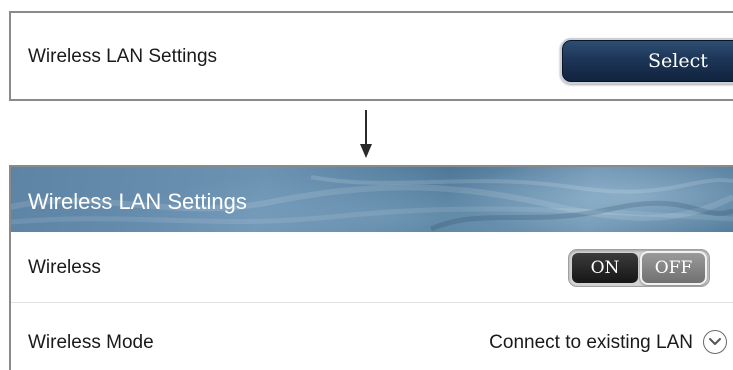 The height and width of the screenshot is (370, 733). I want to click on wireless-toggle: ON OFF, so click(639, 268).